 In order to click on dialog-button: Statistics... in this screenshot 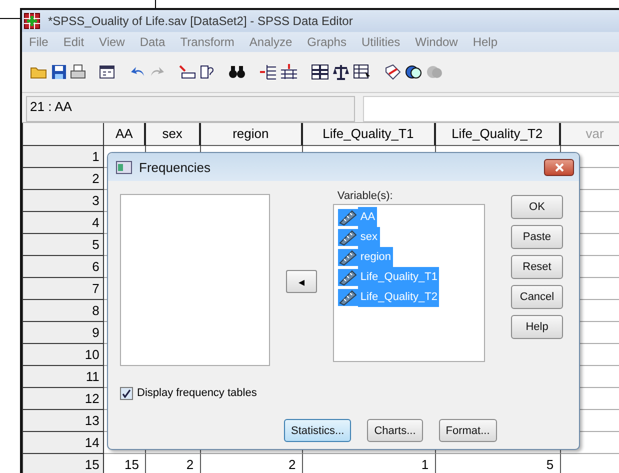, I will do `click(318, 430)`.